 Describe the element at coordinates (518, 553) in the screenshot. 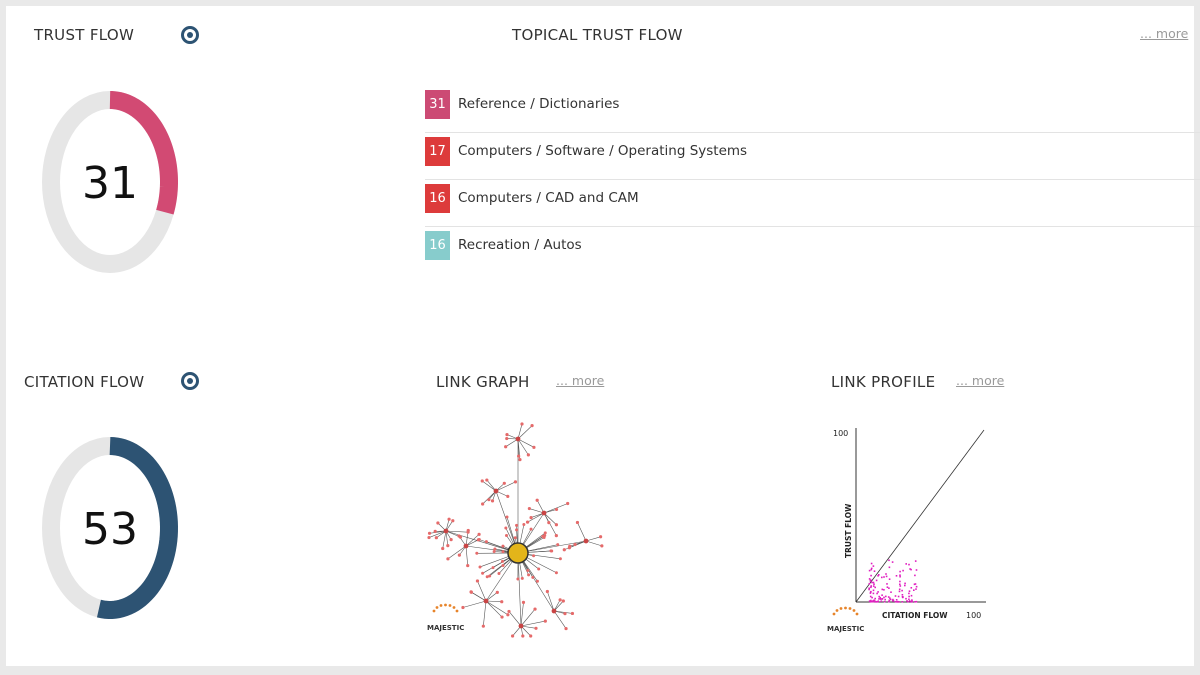

I see `link-graph-center-node` at that location.